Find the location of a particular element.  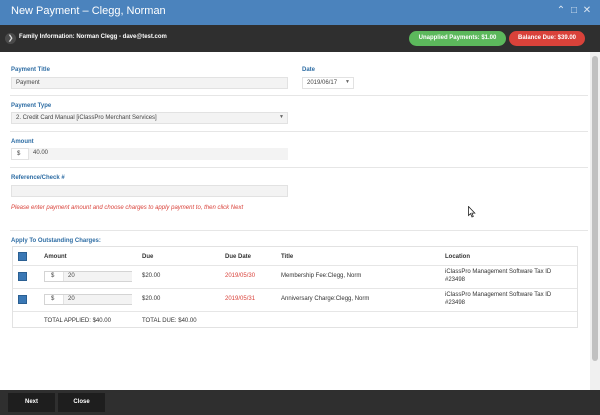

column-header-title: Title is located at coordinates (287, 257).